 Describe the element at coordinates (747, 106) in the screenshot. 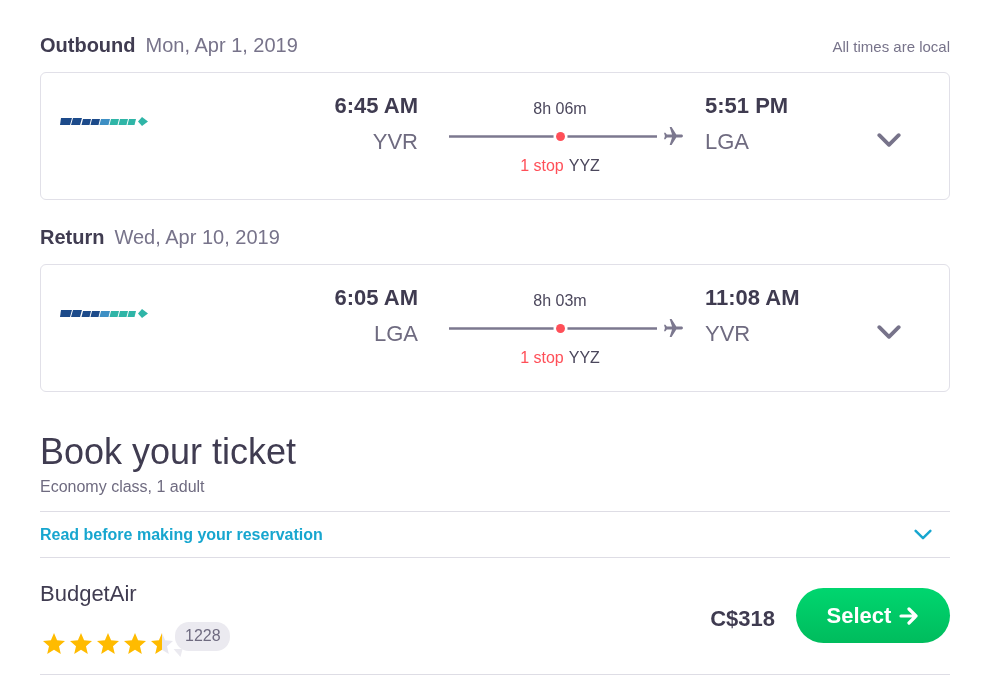

I see `arrival-time: 5:51 PM` at that location.